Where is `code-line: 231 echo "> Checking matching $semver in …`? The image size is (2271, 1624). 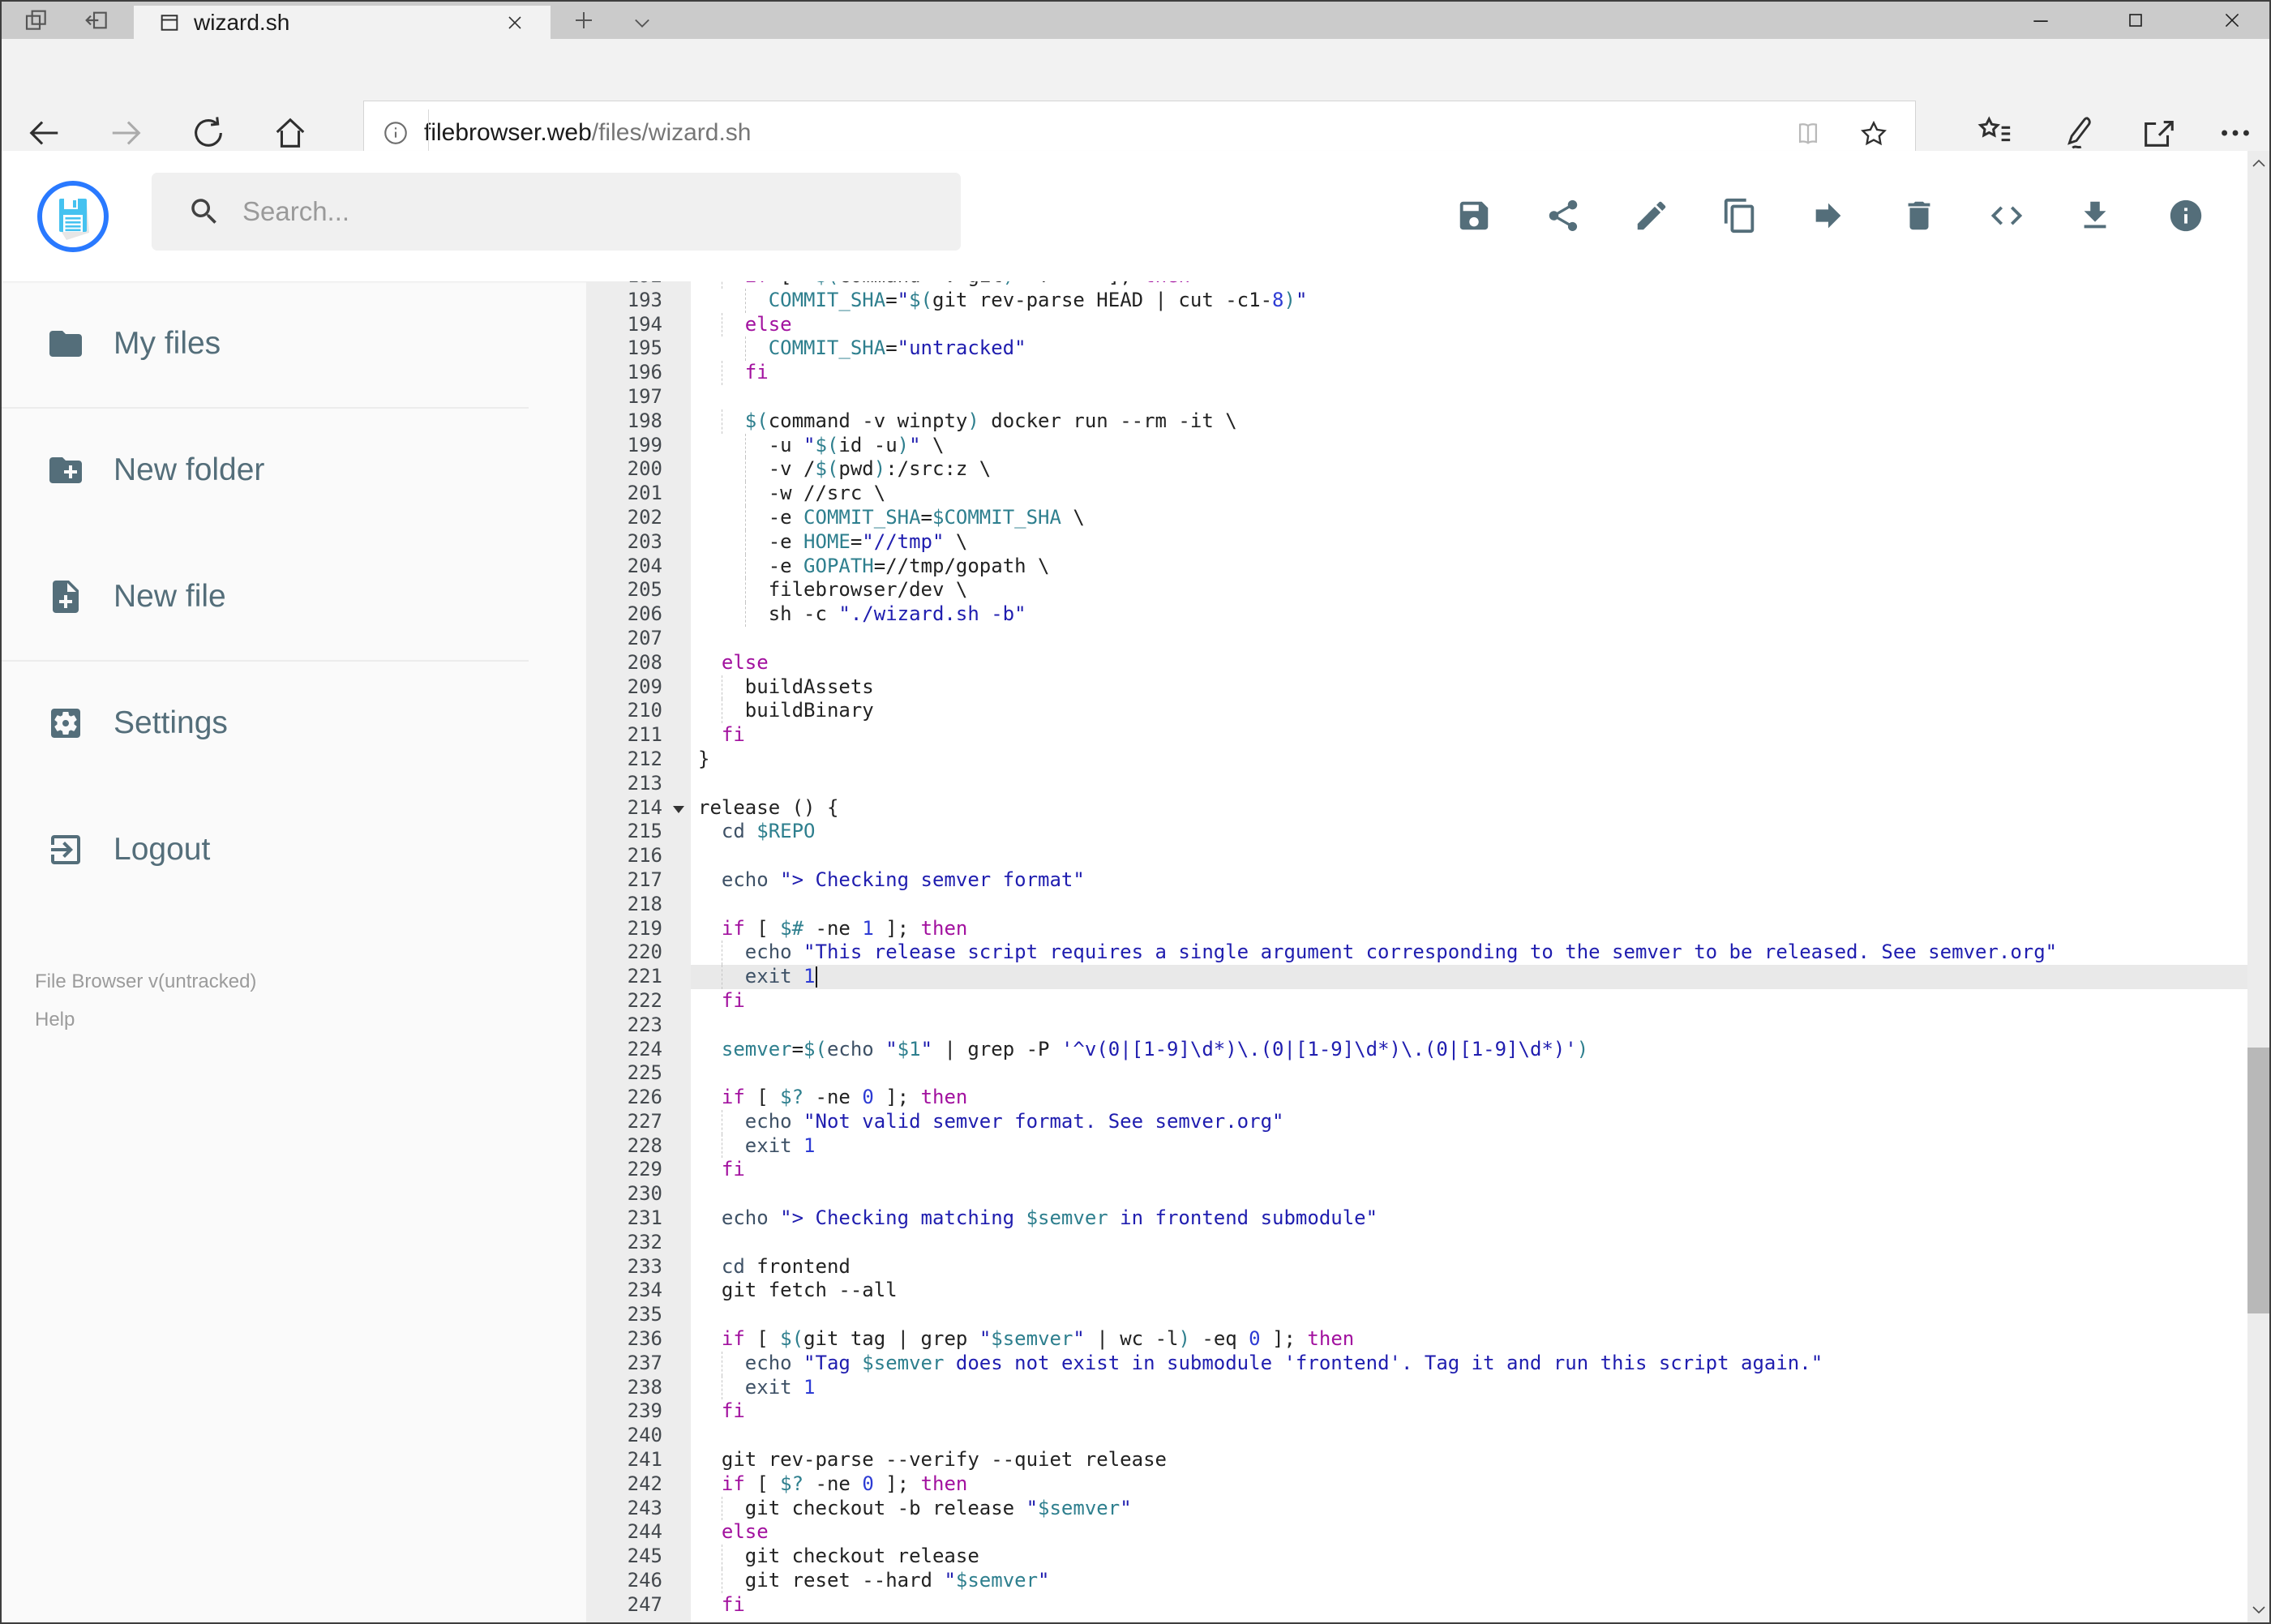
code-line: 231 echo "> Checking matching $semver in … is located at coordinates (1417, 1219).